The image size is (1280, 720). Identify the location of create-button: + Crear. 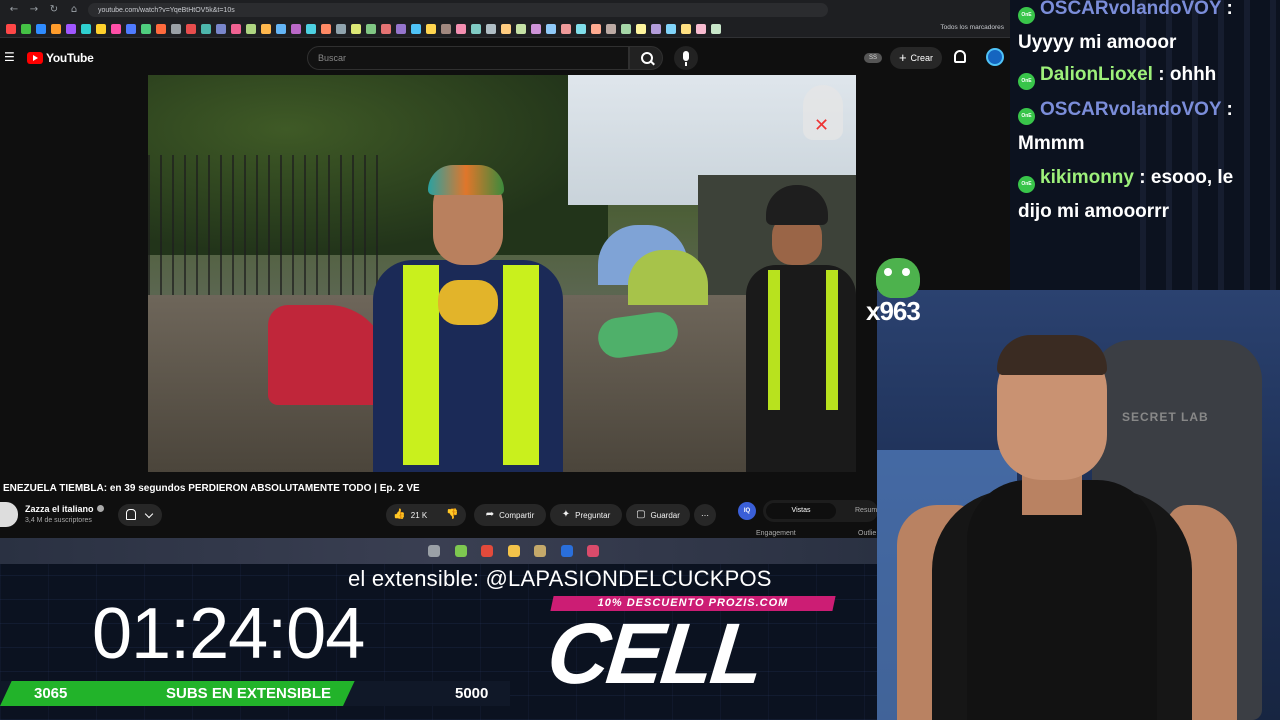
(916, 58).